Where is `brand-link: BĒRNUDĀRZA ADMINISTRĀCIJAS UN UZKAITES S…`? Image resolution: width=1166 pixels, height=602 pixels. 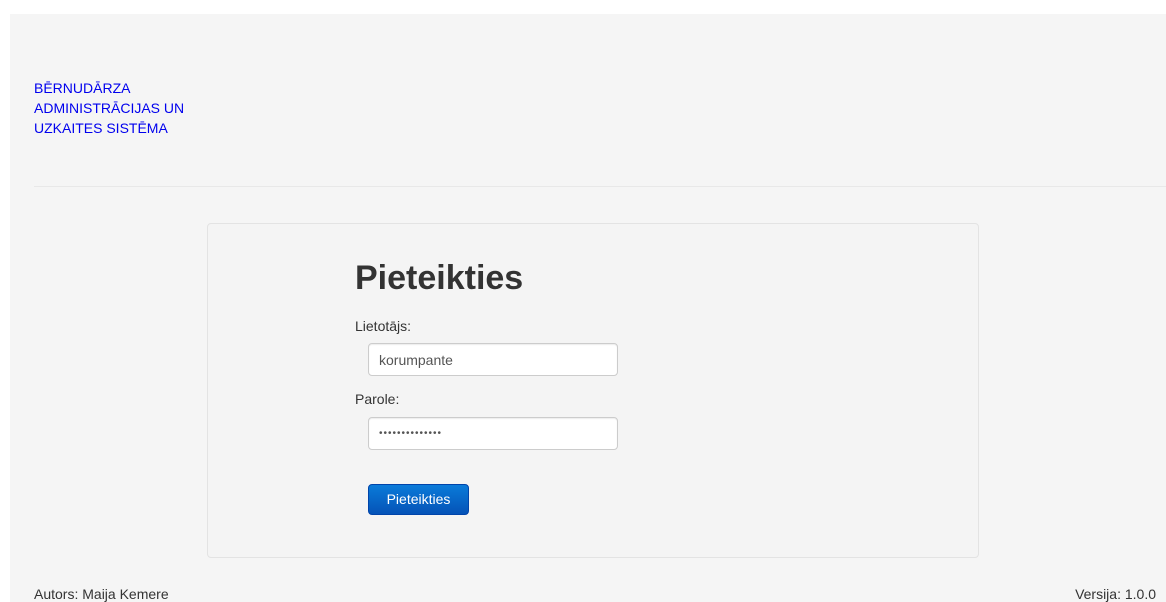
brand-link: BĒRNUDĀRZA ADMINISTRĀCIJAS UN UZKAITES S… is located at coordinates (134, 108).